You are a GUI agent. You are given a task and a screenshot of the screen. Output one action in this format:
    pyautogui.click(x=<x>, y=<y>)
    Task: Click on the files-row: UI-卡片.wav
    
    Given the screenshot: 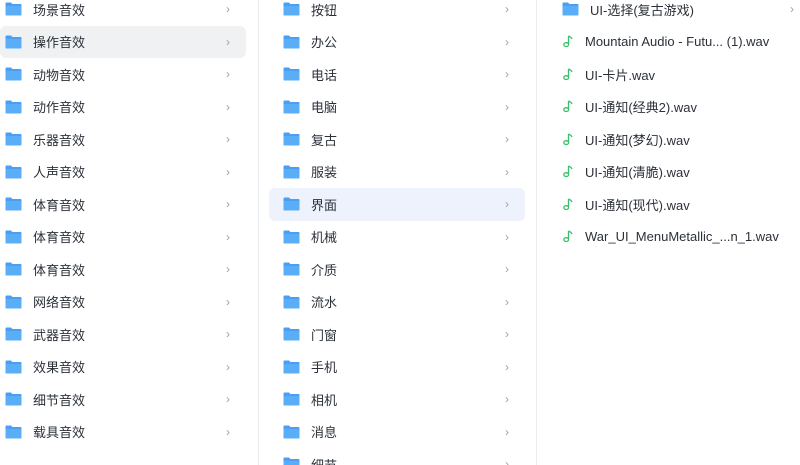 What is the action you would take?
    pyautogui.click(x=664, y=74)
    